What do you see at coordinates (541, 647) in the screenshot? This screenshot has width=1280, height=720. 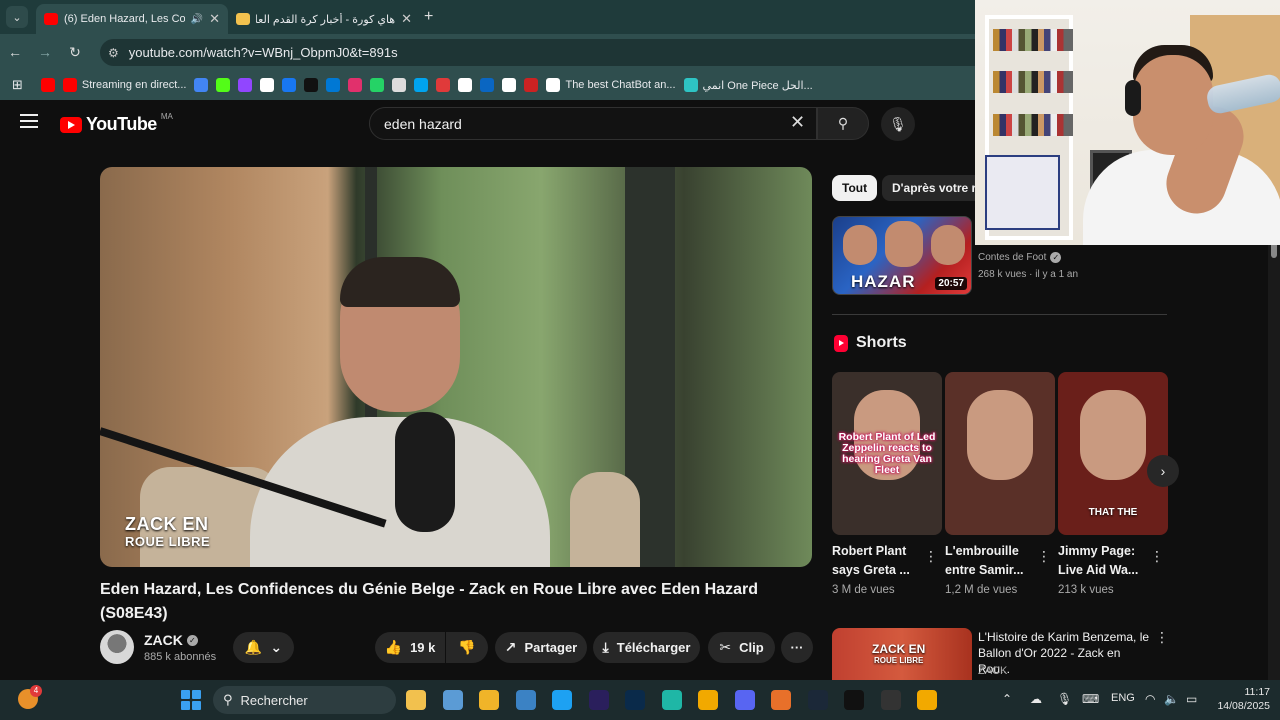 I see `share-button: ↗ Partager` at bounding box center [541, 647].